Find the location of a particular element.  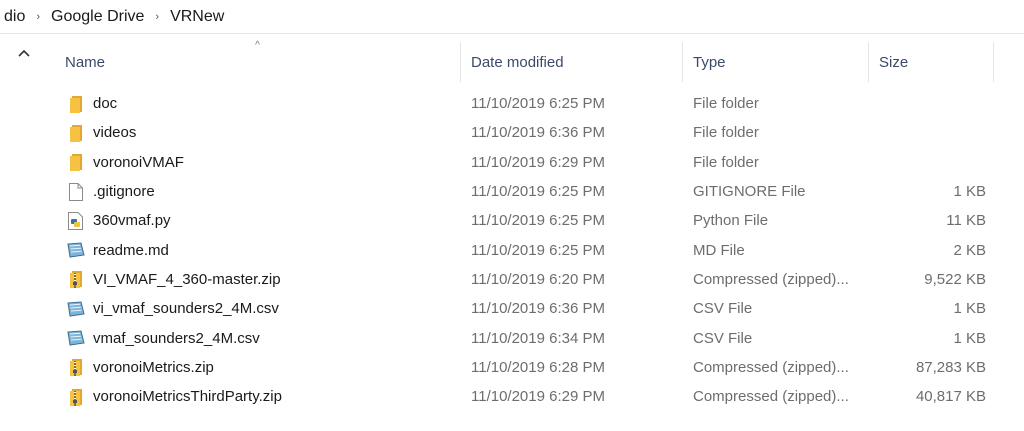

collapse-group-icon is located at coordinates (24, 53).